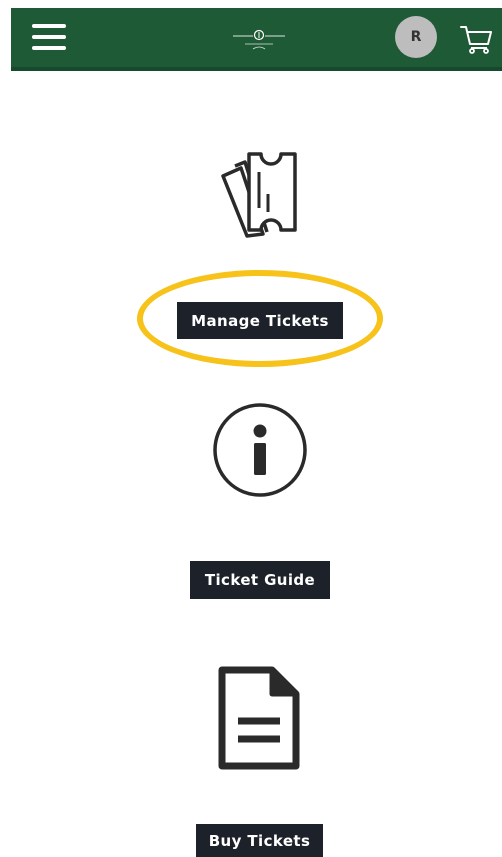  Describe the element at coordinates (416, 37) in the screenshot. I see `user-avatar: R` at that location.